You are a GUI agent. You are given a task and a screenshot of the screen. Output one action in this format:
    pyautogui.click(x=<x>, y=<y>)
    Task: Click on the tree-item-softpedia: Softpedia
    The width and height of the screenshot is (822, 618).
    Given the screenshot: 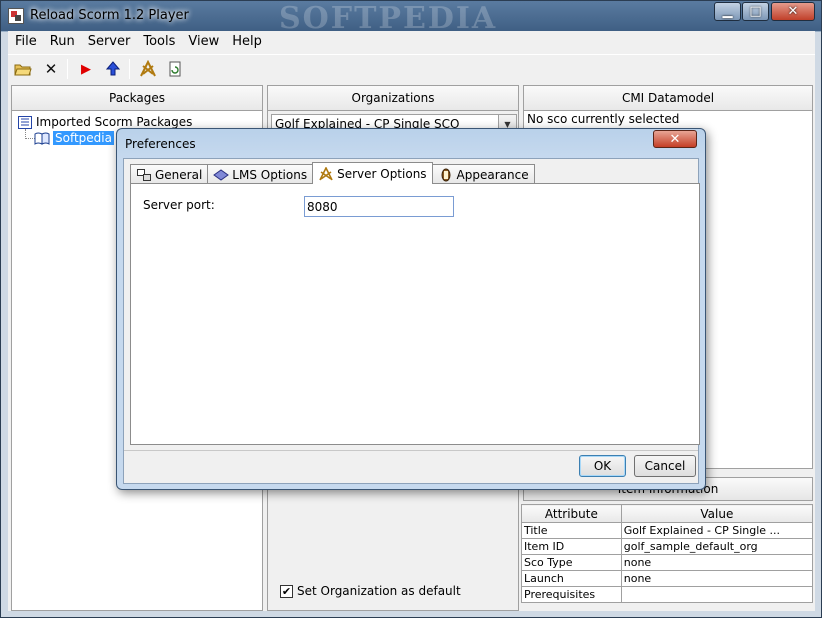 What is the action you would take?
    pyautogui.click(x=74, y=138)
    